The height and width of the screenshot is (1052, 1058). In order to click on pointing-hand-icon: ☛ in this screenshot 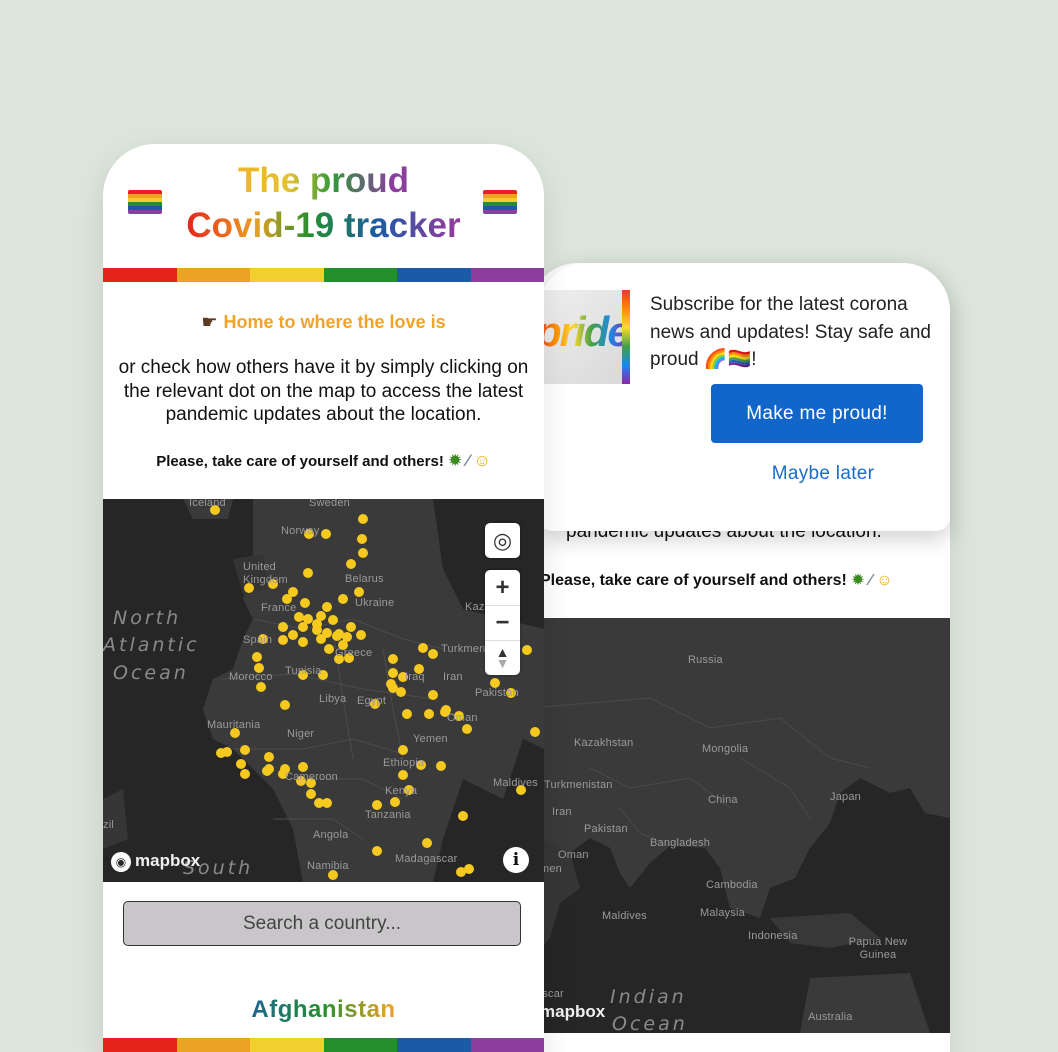, I will do `click(209, 322)`.